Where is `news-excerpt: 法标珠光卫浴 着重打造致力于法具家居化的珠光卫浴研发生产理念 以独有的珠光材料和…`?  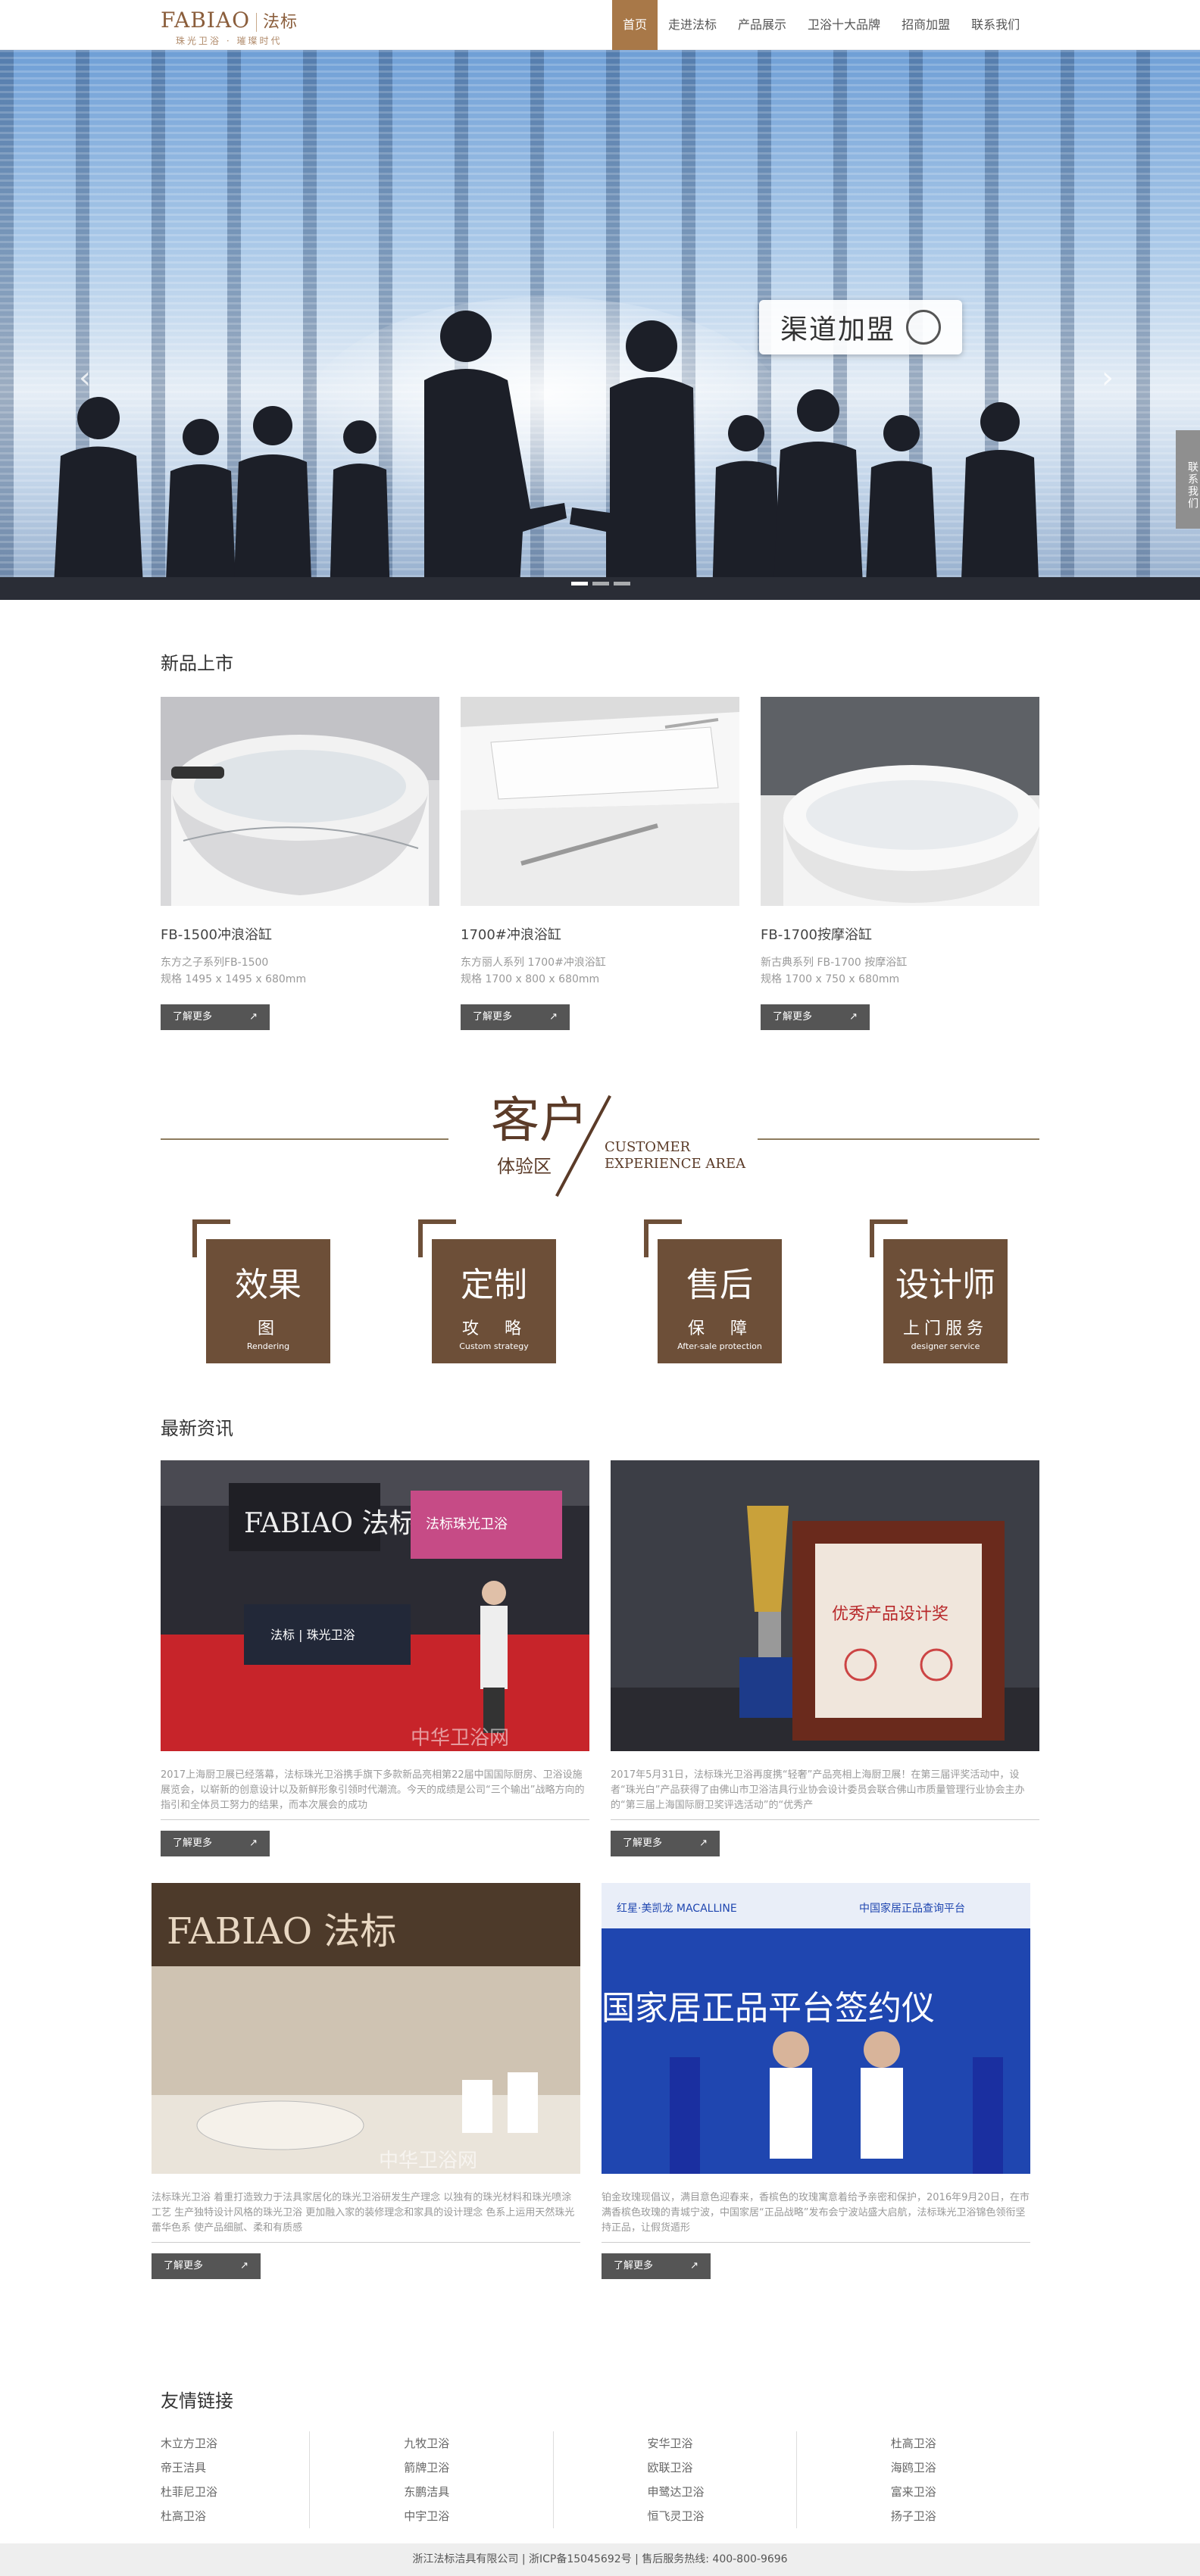
news-excerpt: 法标珠光卫浴 着重打造致力于法具家居化的珠光卫浴研发生产理念 以独有的珠光材料和… is located at coordinates (364, 2213).